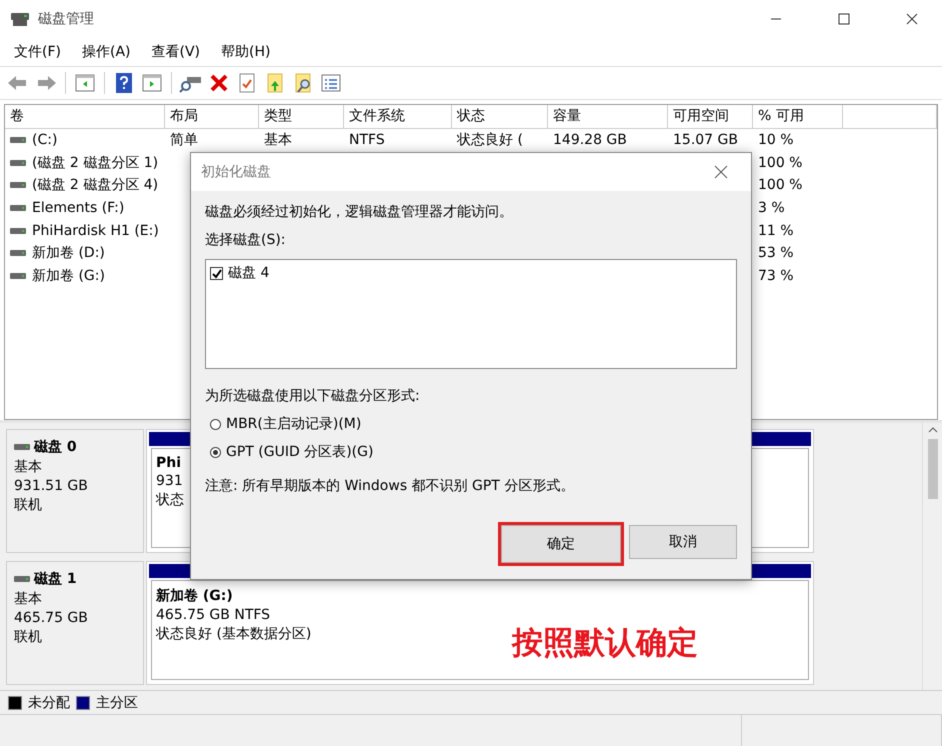 The height and width of the screenshot is (746, 942). I want to click on column-header: 可用空间, so click(710, 117).